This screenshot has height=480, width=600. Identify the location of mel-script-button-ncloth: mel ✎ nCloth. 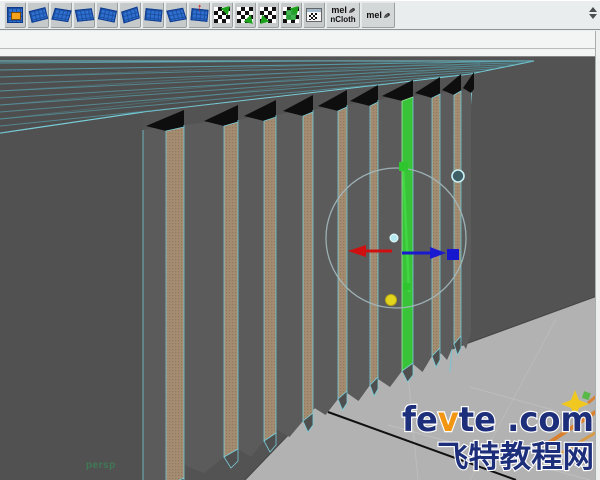
(343, 15).